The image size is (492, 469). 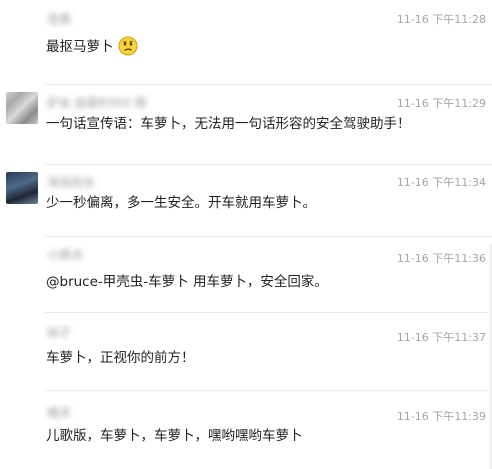 What do you see at coordinates (441, 416) in the screenshot?
I see `comment-time: 11-16 下午11:39` at bounding box center [441, 416].